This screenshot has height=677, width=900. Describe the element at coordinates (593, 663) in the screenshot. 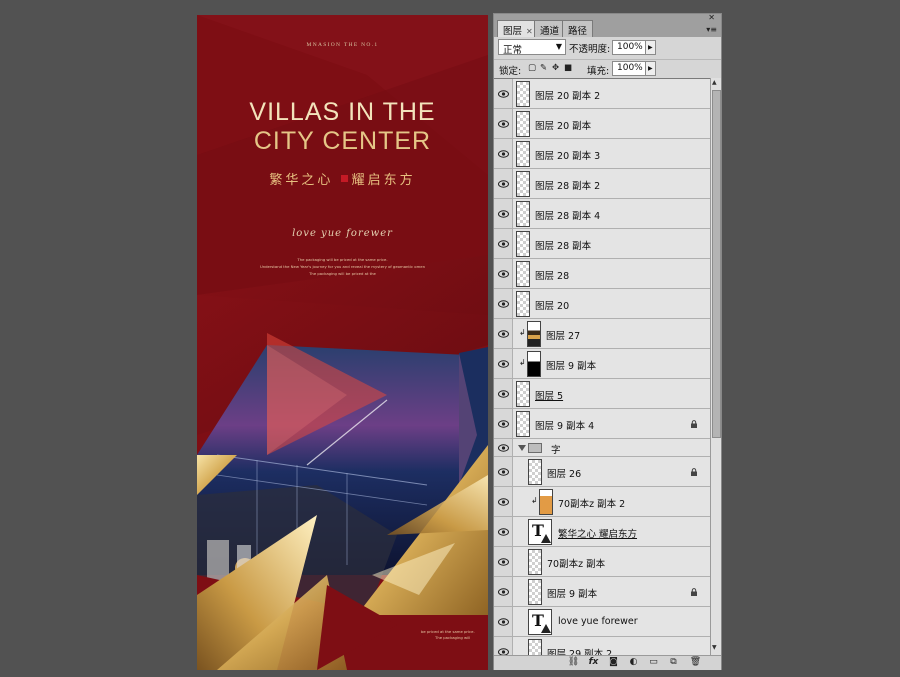

I see `fx-icon: fx` at that location.